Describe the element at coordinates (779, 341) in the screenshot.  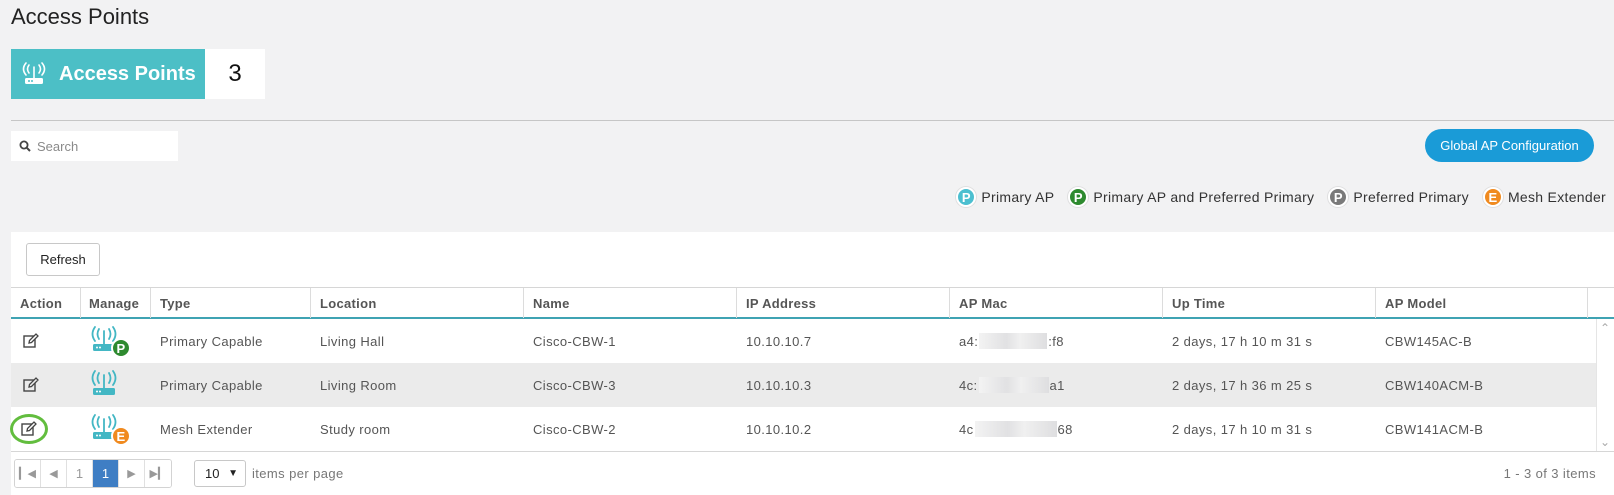
I see `ip-address-cell: 10.10.10.7` at that location.